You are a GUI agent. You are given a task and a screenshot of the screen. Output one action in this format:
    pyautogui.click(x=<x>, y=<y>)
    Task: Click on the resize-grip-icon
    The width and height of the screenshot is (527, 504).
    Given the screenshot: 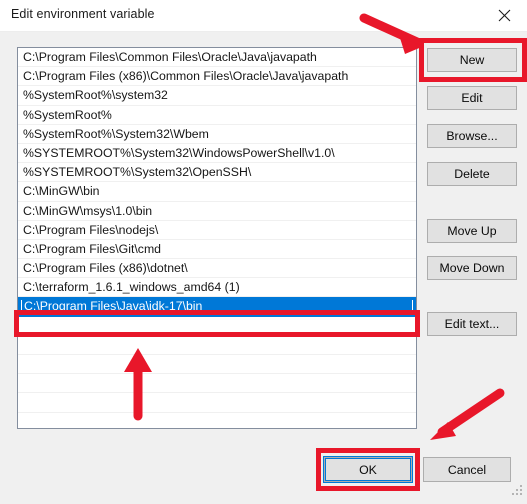 What is the action you would take?
    pyautogui.click(x=518, y=491)
    